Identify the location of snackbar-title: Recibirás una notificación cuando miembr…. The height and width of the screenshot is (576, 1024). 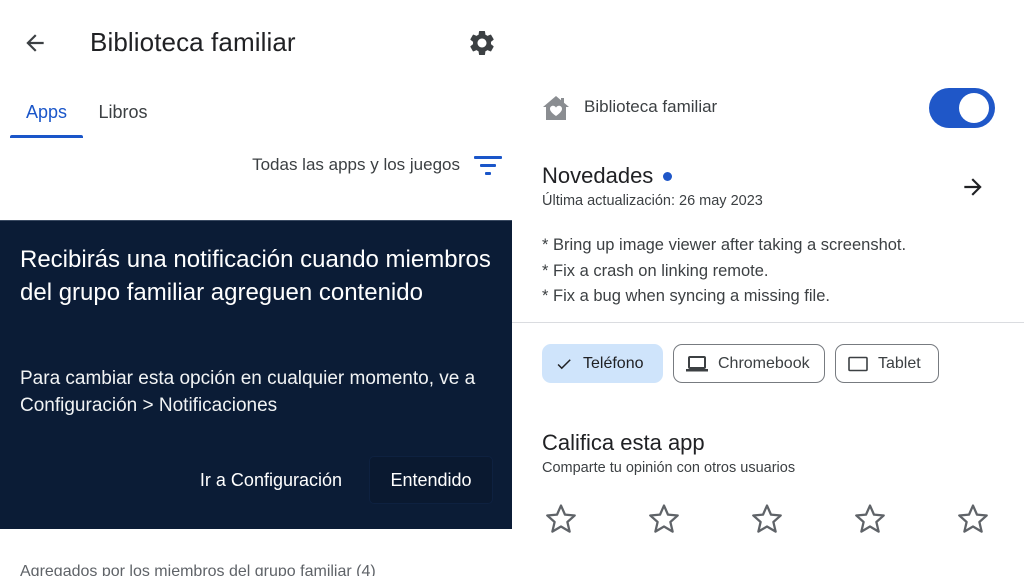
(255, 276).